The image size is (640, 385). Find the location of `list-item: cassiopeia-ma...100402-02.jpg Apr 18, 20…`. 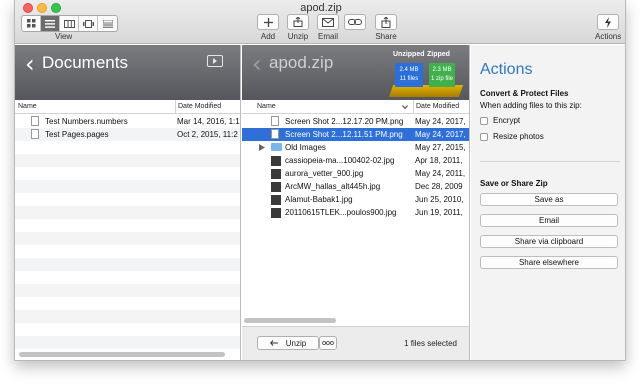

list-item: cassiopeia-ma...100402-02.jpg Apr 18, 20… is located at coordinates (355, 160).